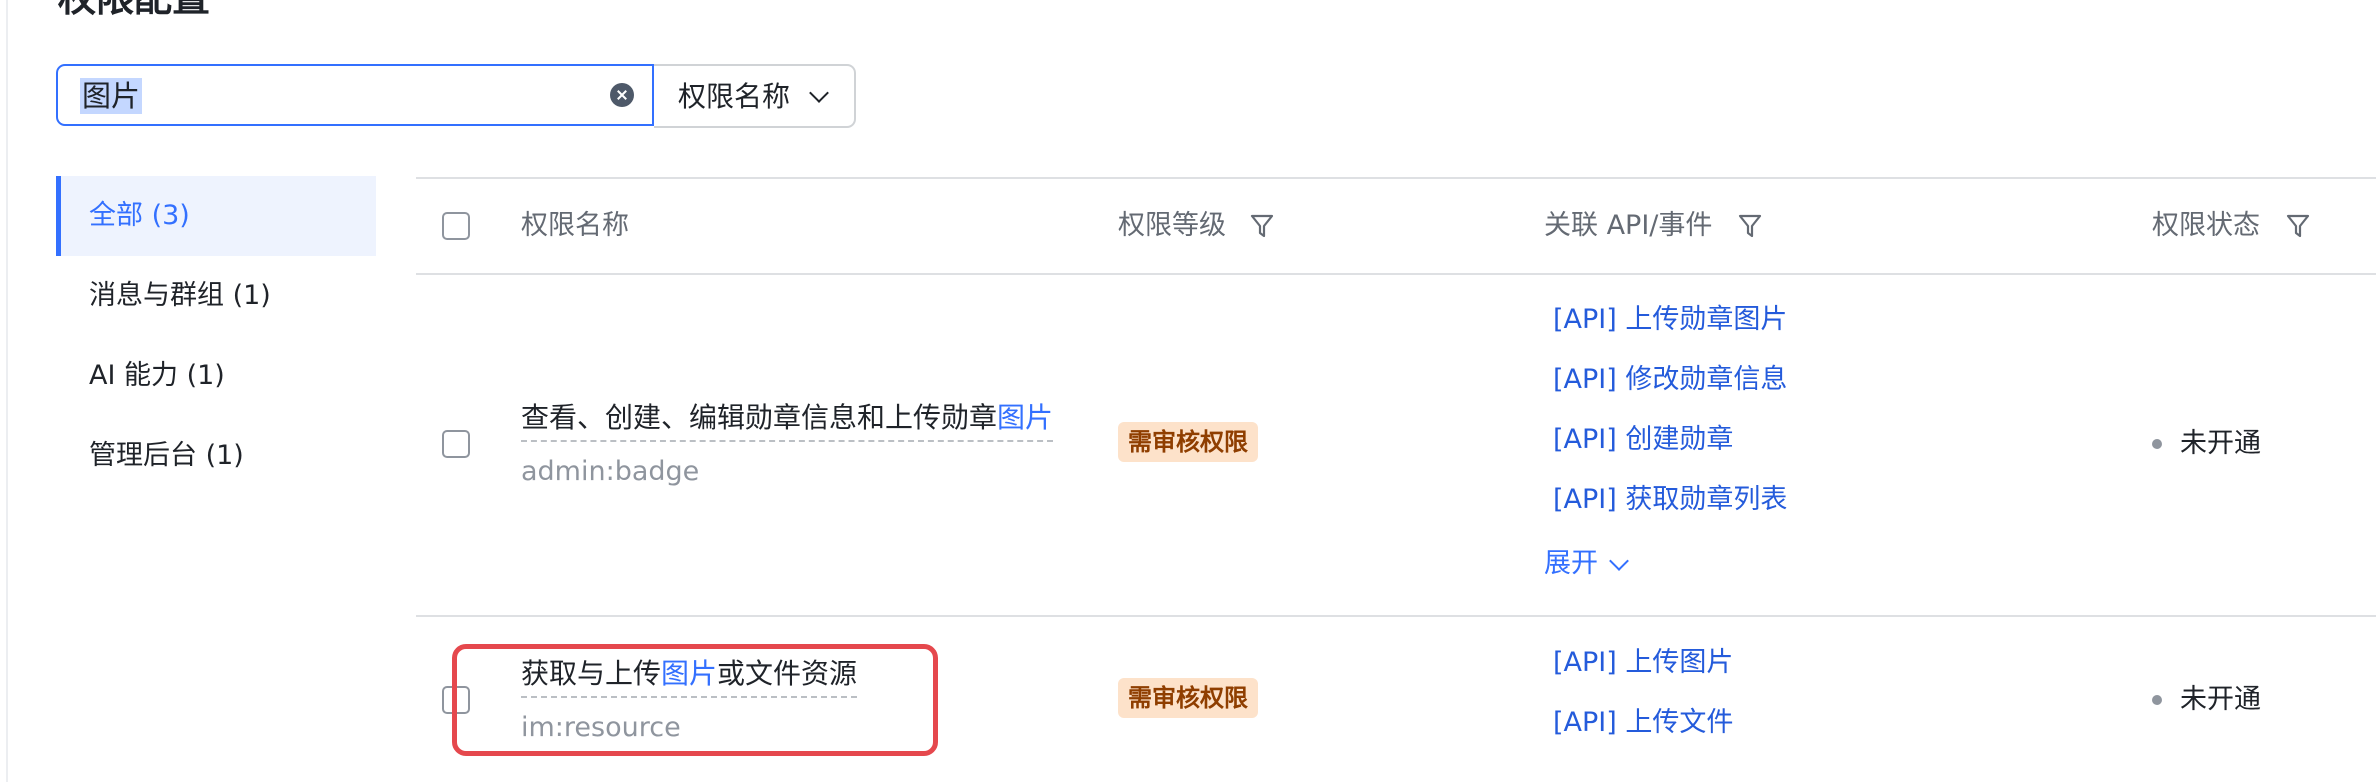 The width and height of the screenshot is (2376, 782). Describe the element at coordinates (1571, 564) in the screenshot. I see `expand-button: 展开` at that location.